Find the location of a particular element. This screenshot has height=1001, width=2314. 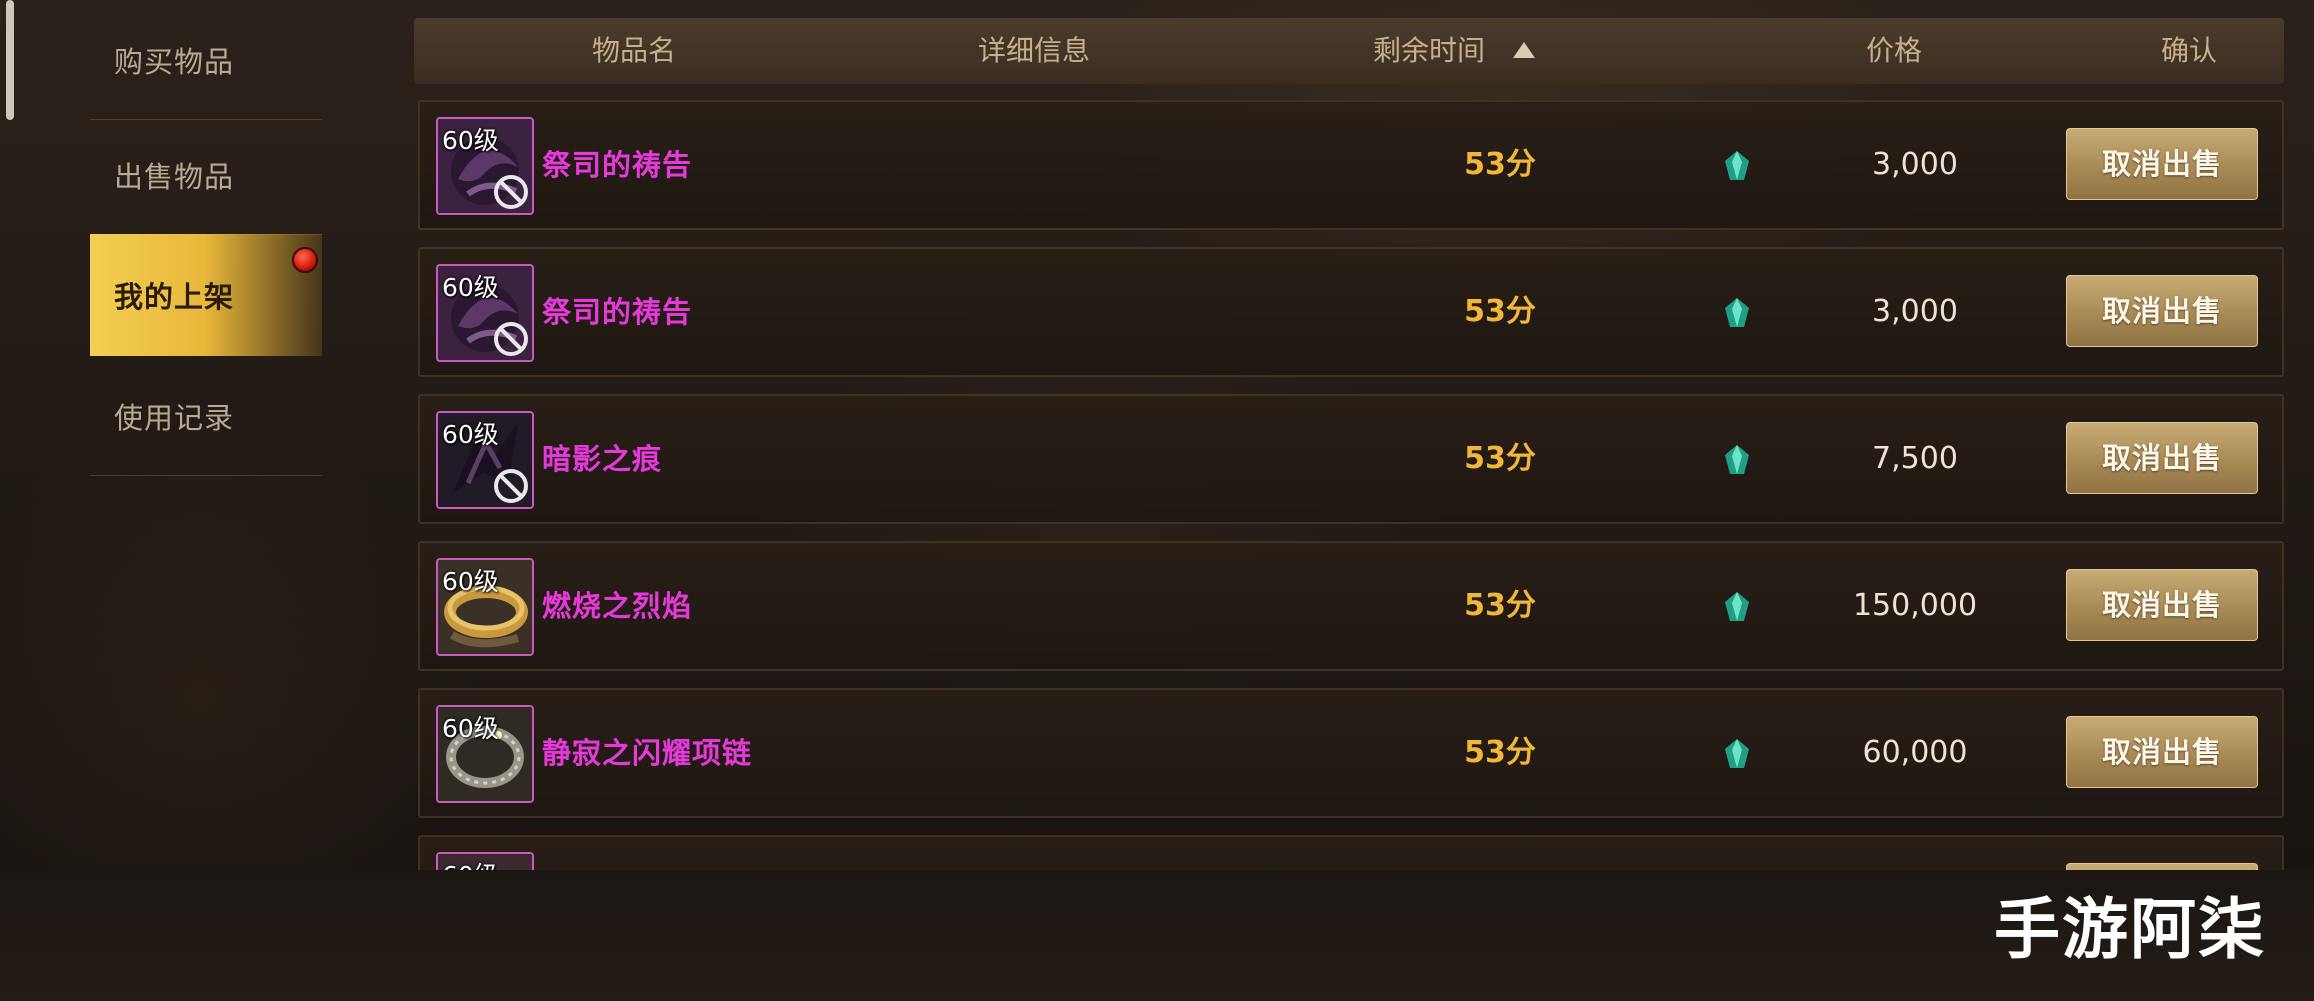

bottom-strip is located at coordinates (1157, 934).